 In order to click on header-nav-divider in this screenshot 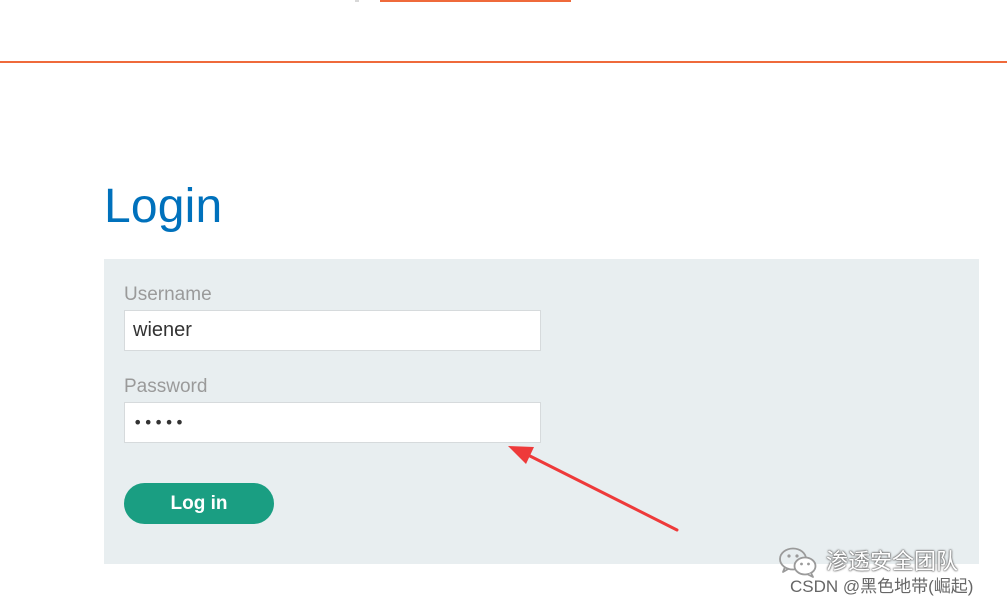, I will do `click(357, 1)`.